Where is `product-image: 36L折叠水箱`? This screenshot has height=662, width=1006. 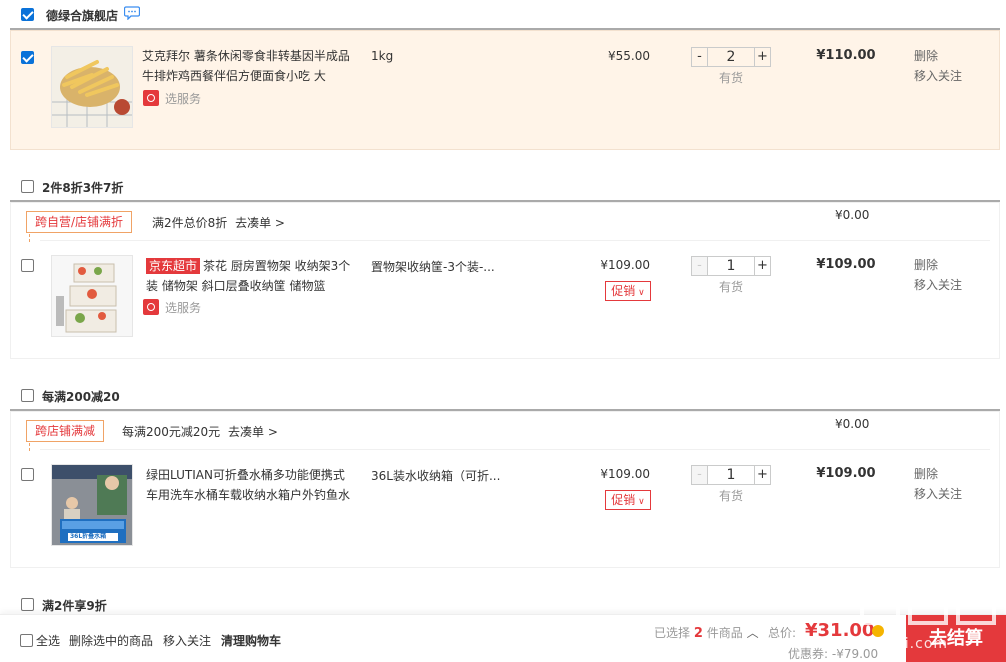 product-image: 36L折叠水箱 is located at coordinates (92, 505).